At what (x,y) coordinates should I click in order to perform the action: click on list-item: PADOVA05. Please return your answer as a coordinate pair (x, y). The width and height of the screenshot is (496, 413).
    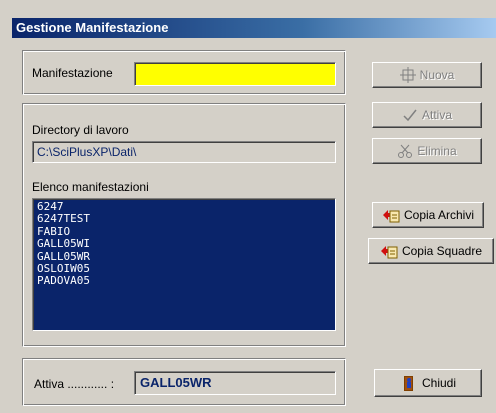
    Looking at the image, I should click on (184, 281).